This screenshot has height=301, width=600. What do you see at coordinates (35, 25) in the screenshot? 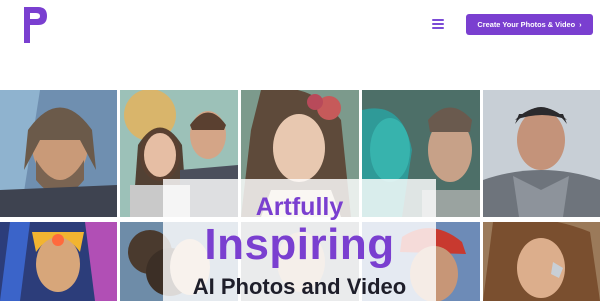
I see `brand-logo-icon` at bounding box center [35, 25].